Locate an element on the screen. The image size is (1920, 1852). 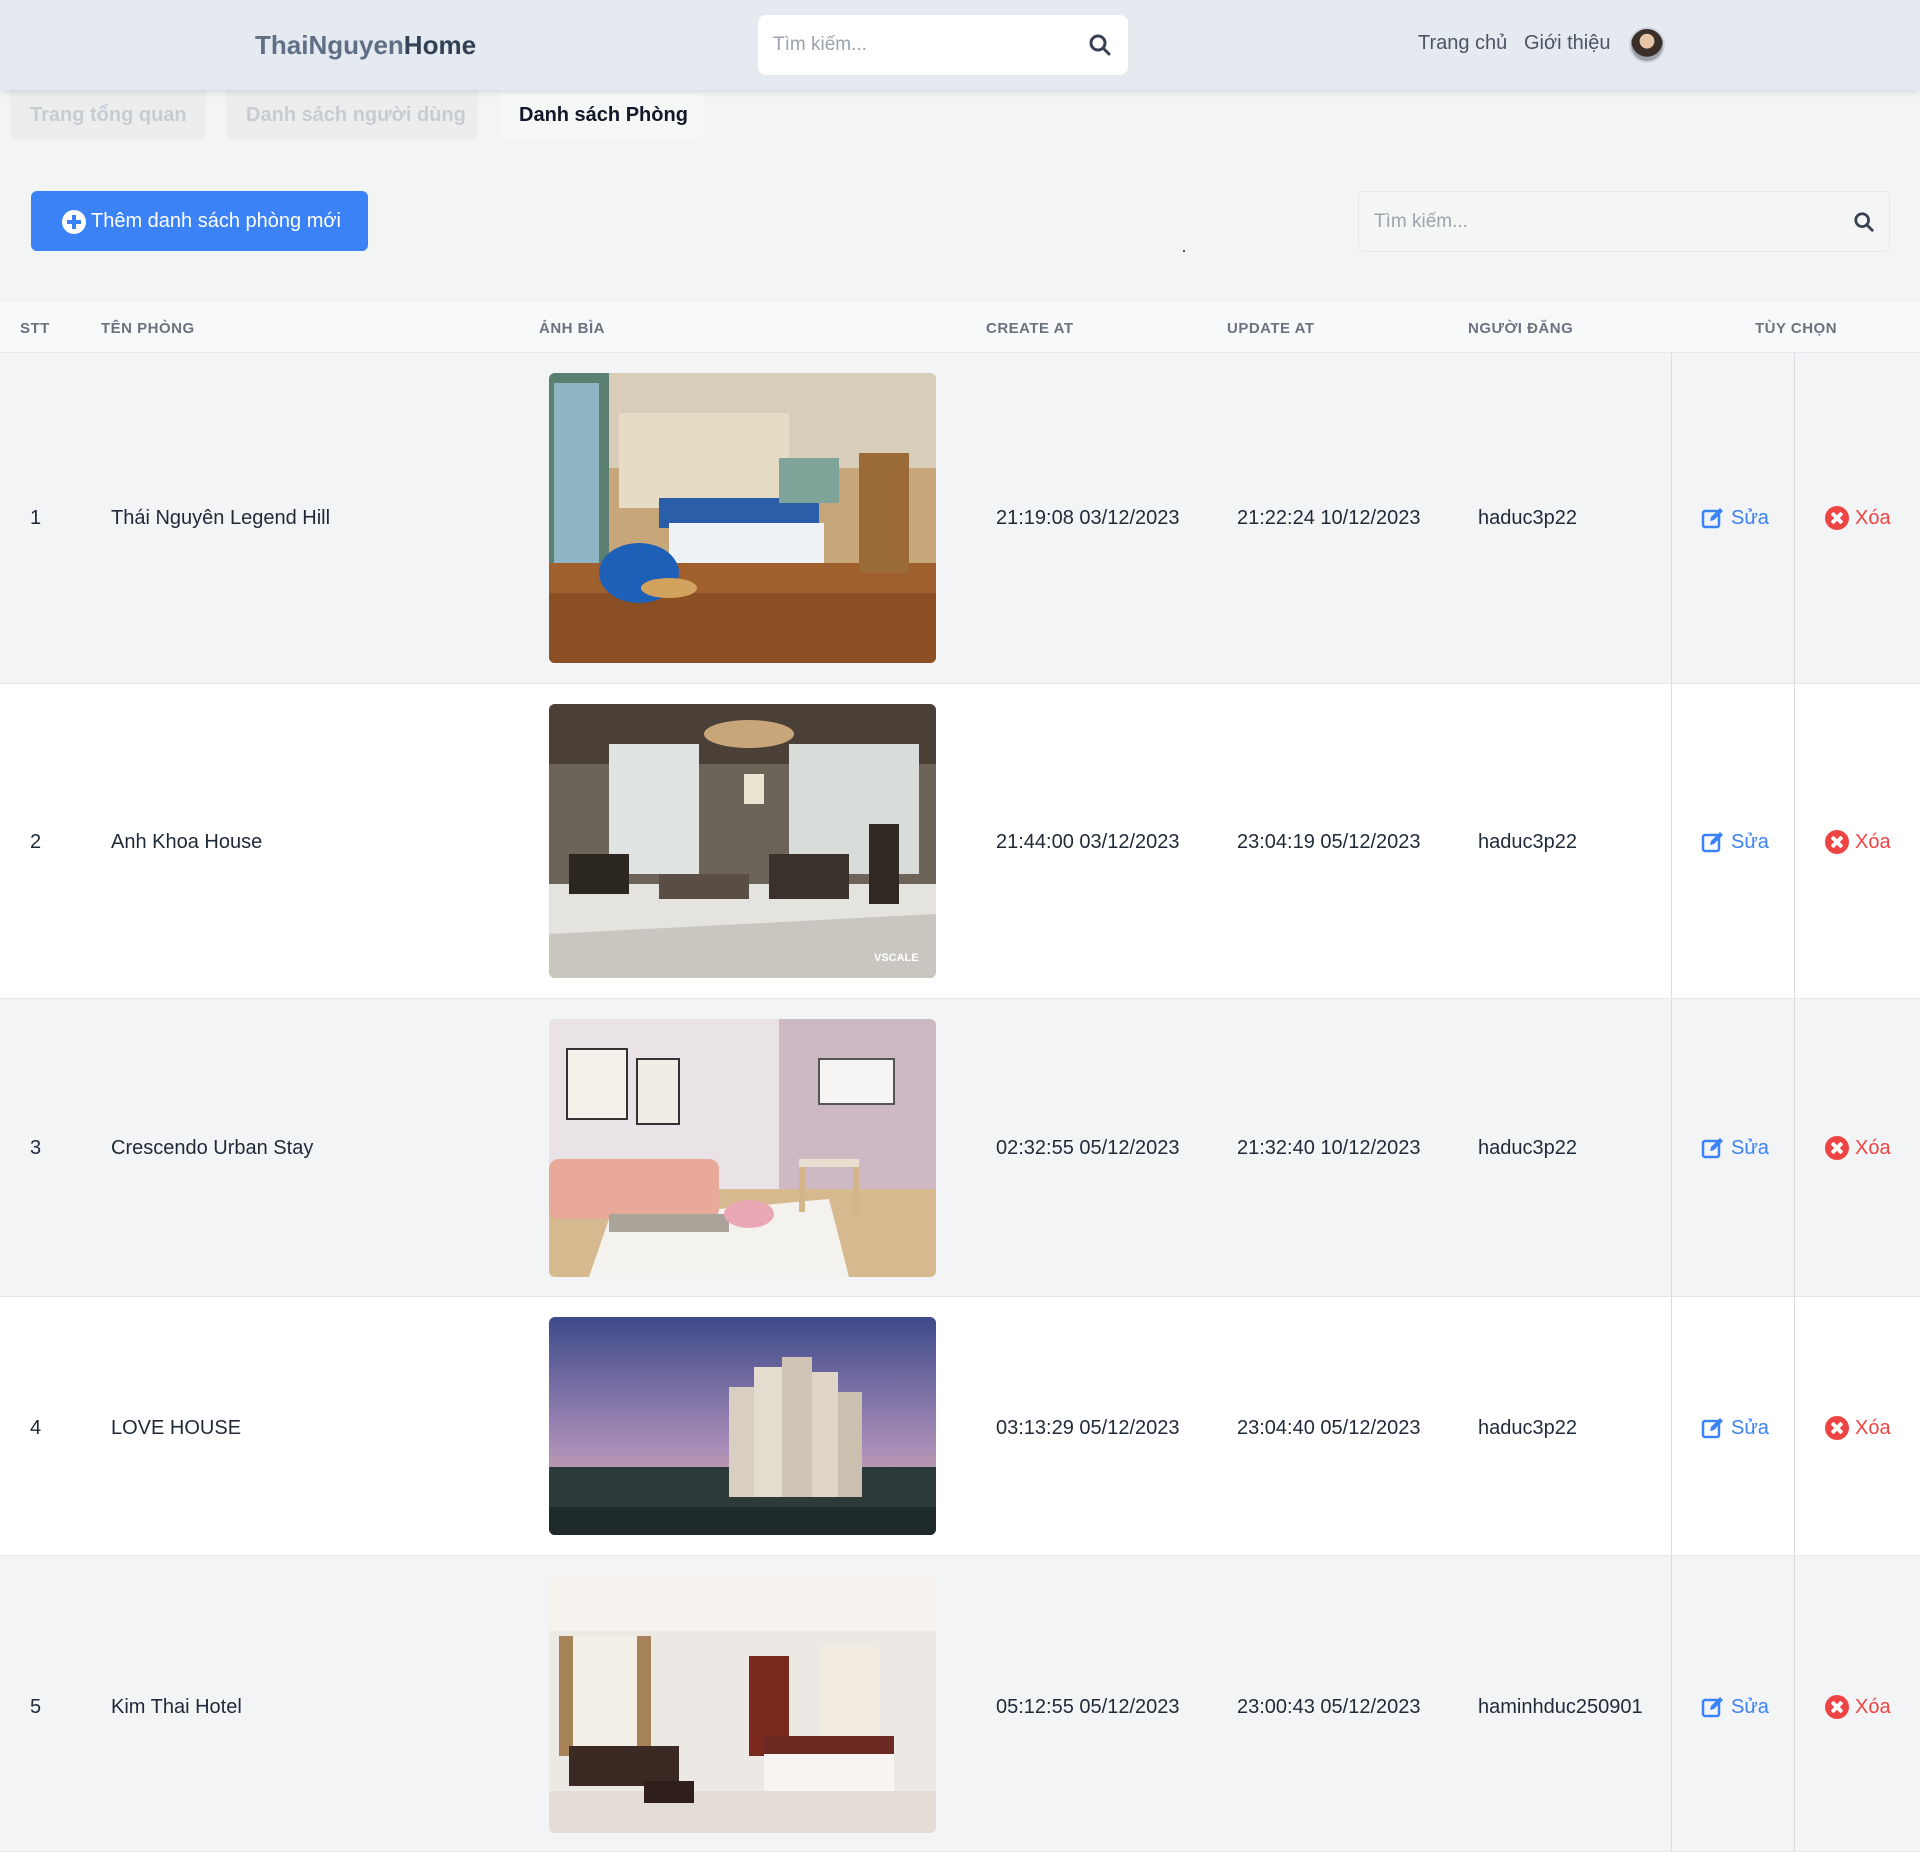
row-name: Crescendo Urban Stay is located at coordinates (212, 1148).